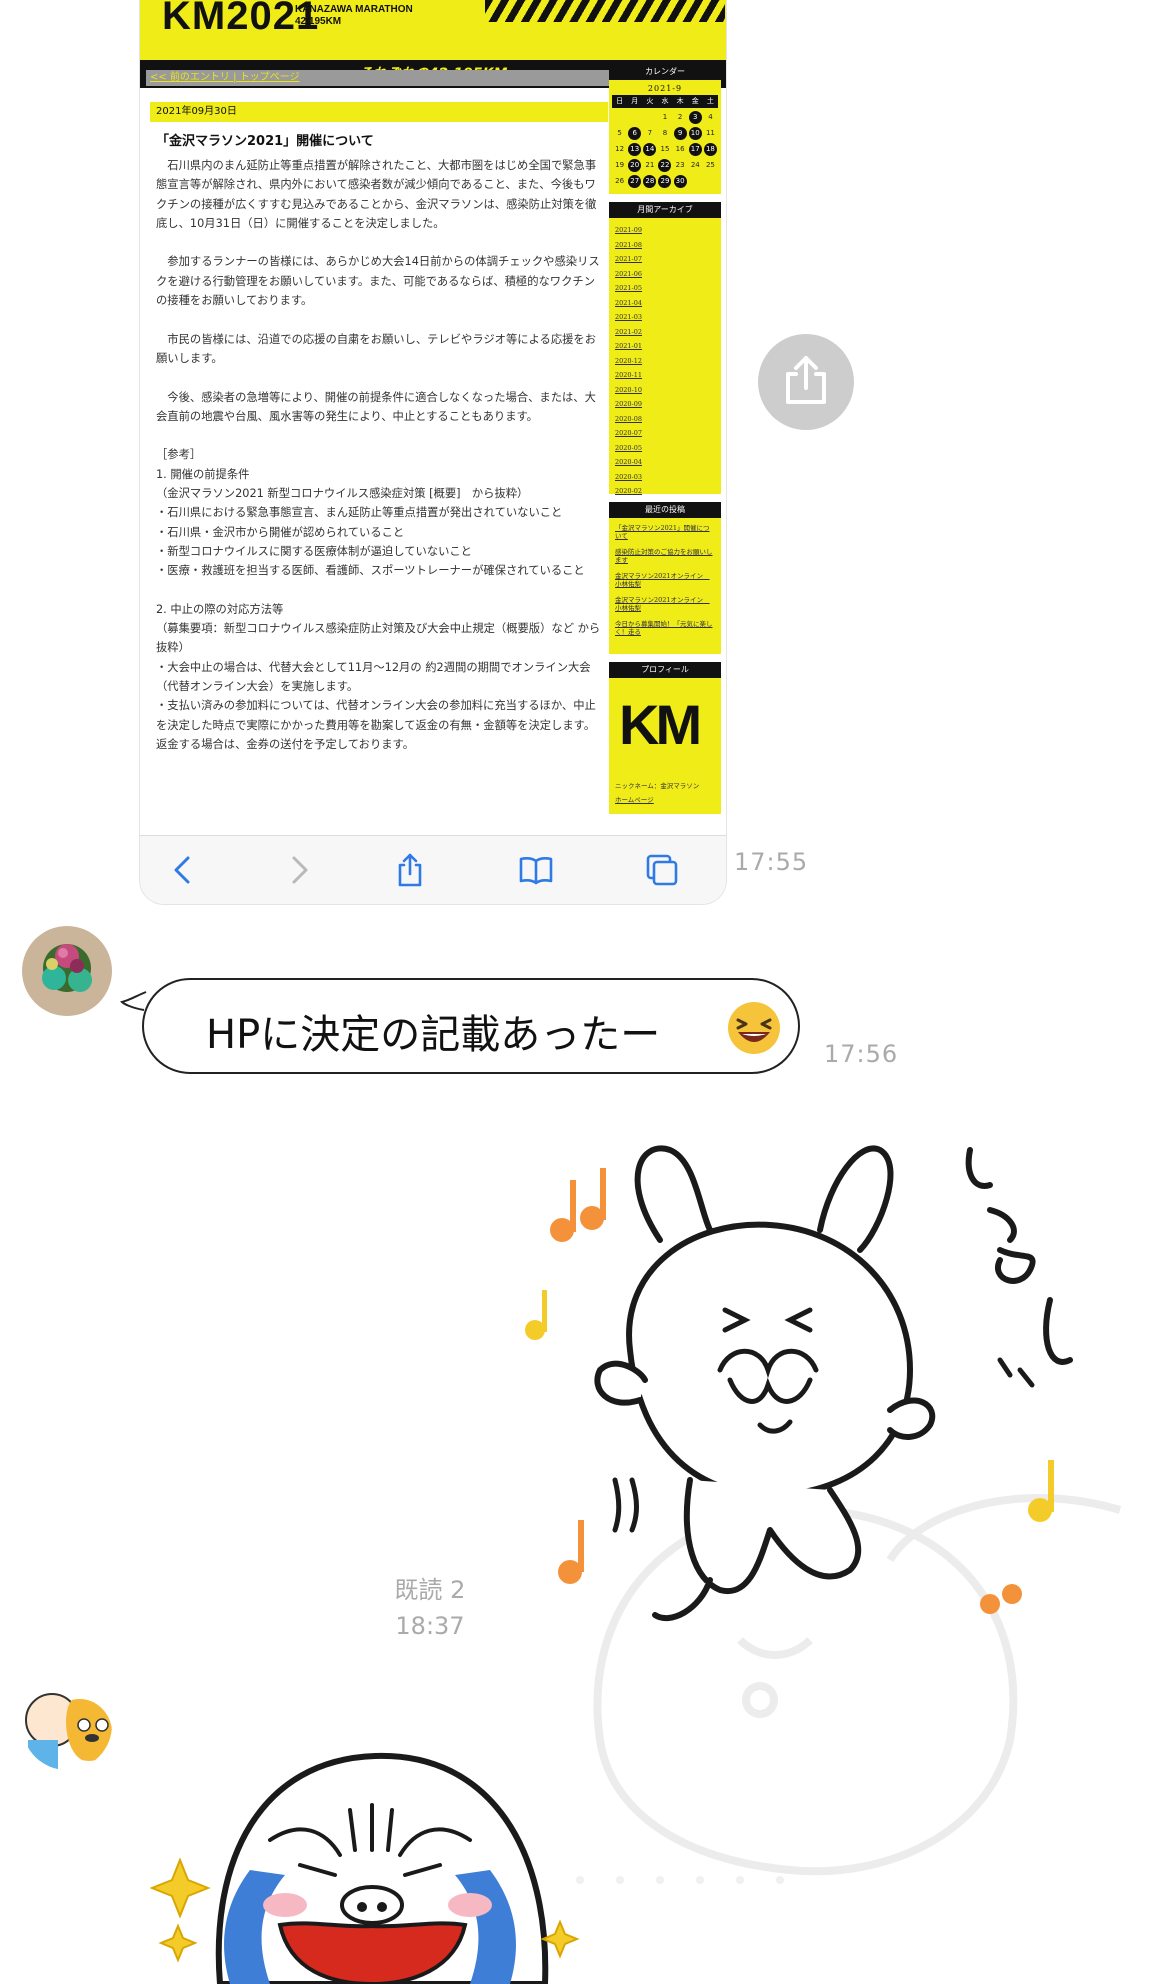 The width and height of the screenshot is (1170, 1984). I want to click on recent-post-link: 今日から募集開始！「元気に楽しく！走る, so click(665, 628).